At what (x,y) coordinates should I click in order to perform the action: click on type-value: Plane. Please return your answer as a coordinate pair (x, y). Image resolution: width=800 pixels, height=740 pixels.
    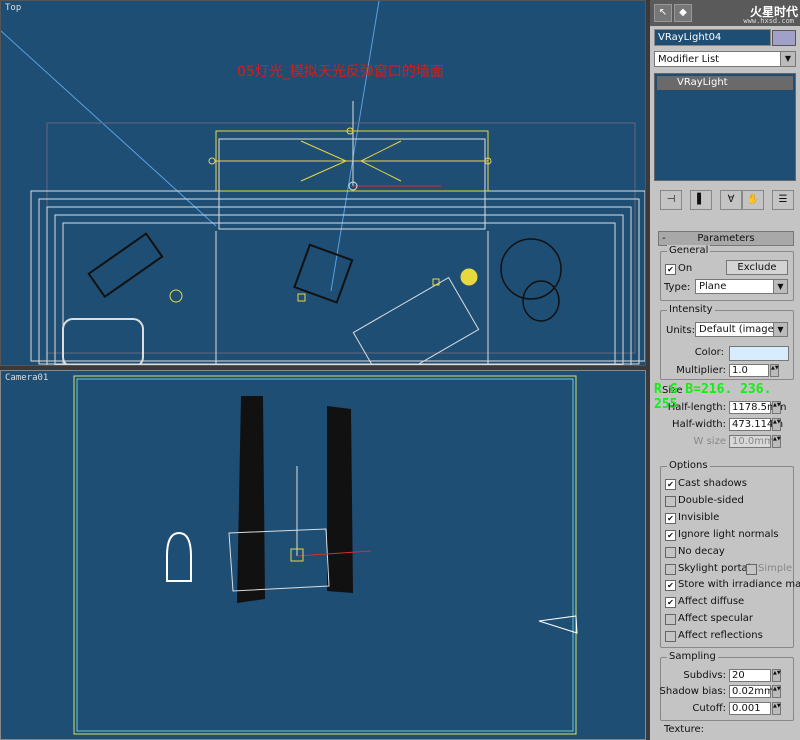
    Looking at the image, I should click on (713, 286).